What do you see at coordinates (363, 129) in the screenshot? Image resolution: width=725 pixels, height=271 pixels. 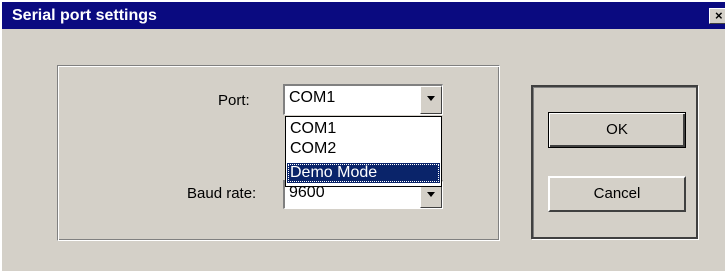 I see `port-option-com1: COM1` at bounding box center [363, 129].